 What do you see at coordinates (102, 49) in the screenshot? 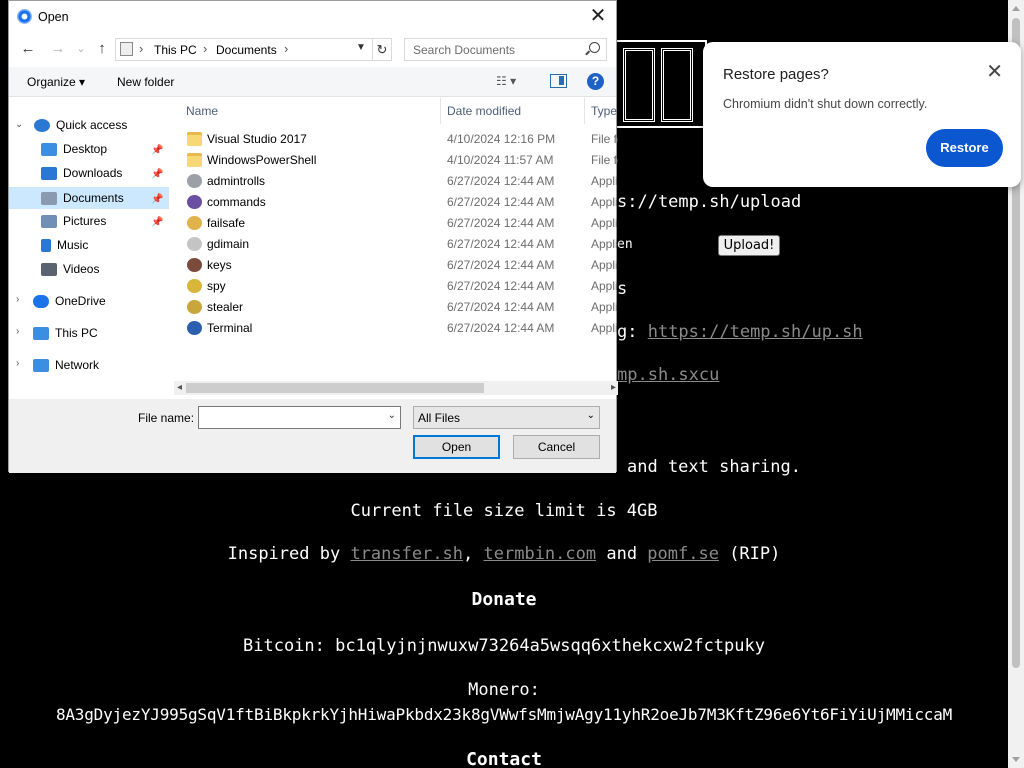
I see `up-arrow-icon: ↑` at bounding box center [102, 49].